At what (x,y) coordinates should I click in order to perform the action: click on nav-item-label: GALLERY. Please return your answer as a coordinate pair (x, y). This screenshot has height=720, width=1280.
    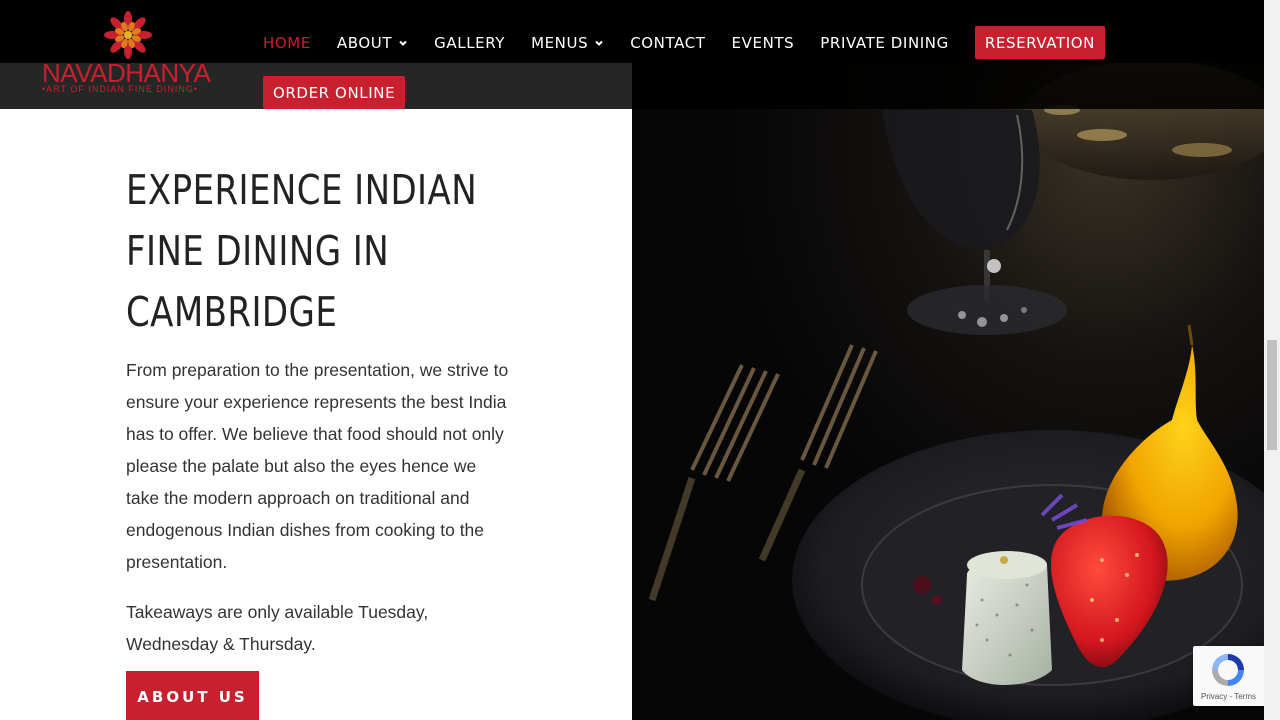
    Looking at the image, I should click on (470, 42).